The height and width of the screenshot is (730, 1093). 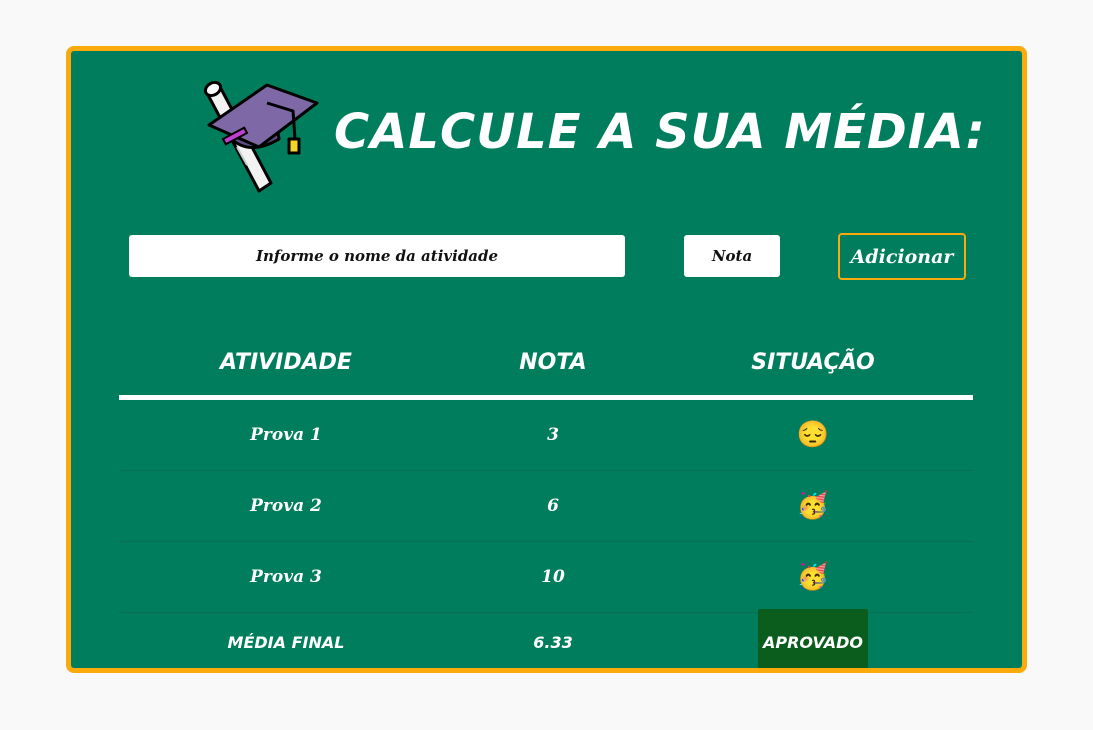 I want to click on final-average-label: Média final, so click(x=286, y=642).